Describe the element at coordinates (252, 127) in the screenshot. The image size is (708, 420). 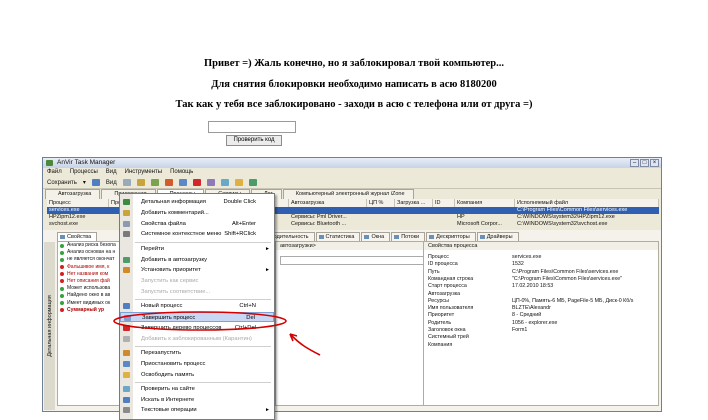
I see `unlock-code-input` at that location.